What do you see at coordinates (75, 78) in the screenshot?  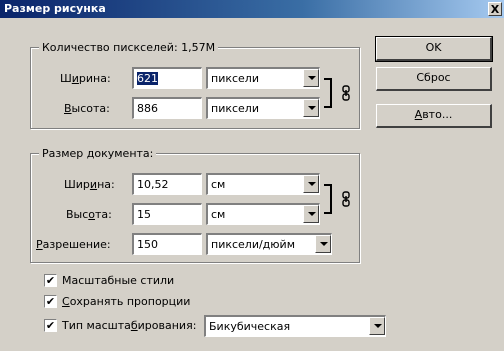 I see `pixel-width-label-accel: и` at bounding box center [75, 78].